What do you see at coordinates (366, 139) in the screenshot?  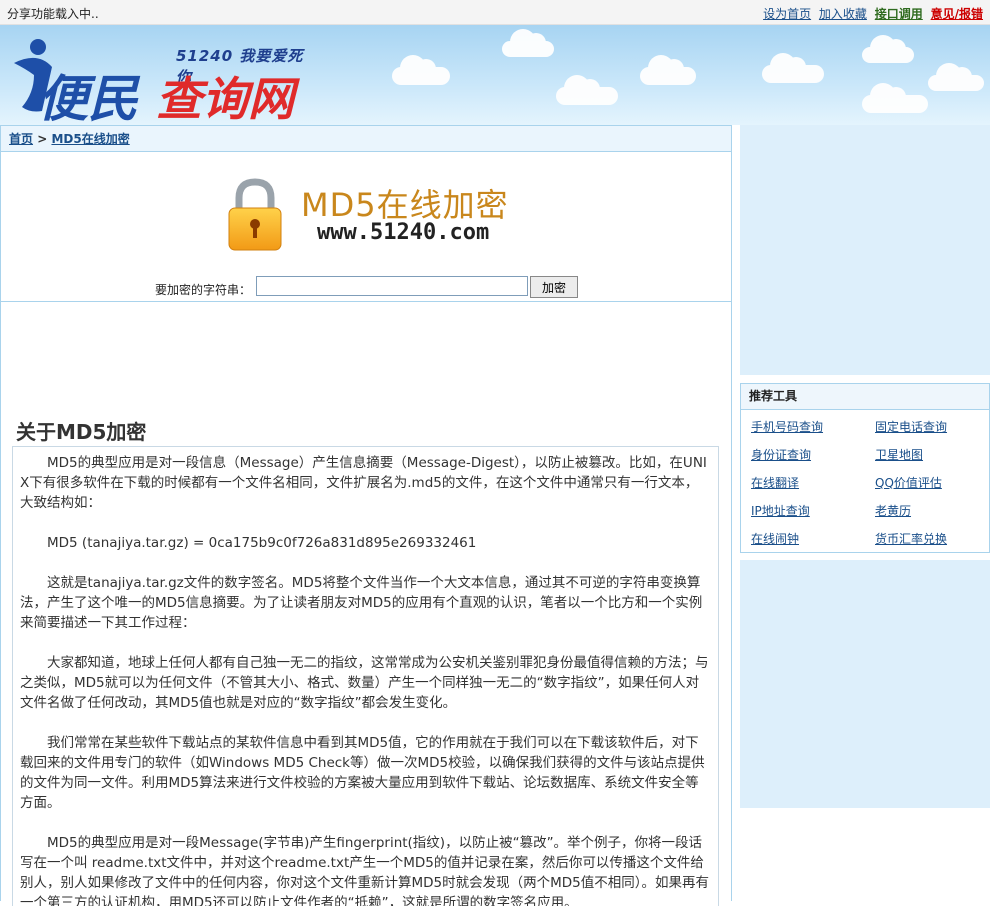 I see `breadcrumb: 首页 > MD5在线加密` at bounding box center [366, 139].